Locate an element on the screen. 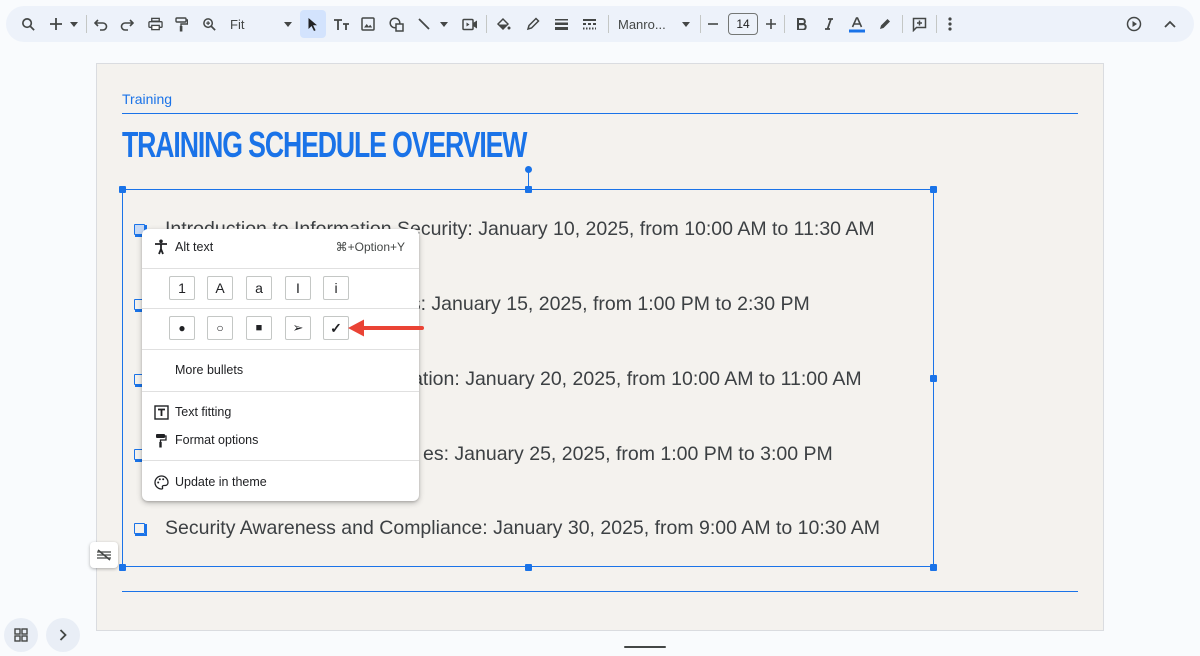 The height and width of the screenshot is (656, 1200). grid-icon is located at coordinates (21, 635).